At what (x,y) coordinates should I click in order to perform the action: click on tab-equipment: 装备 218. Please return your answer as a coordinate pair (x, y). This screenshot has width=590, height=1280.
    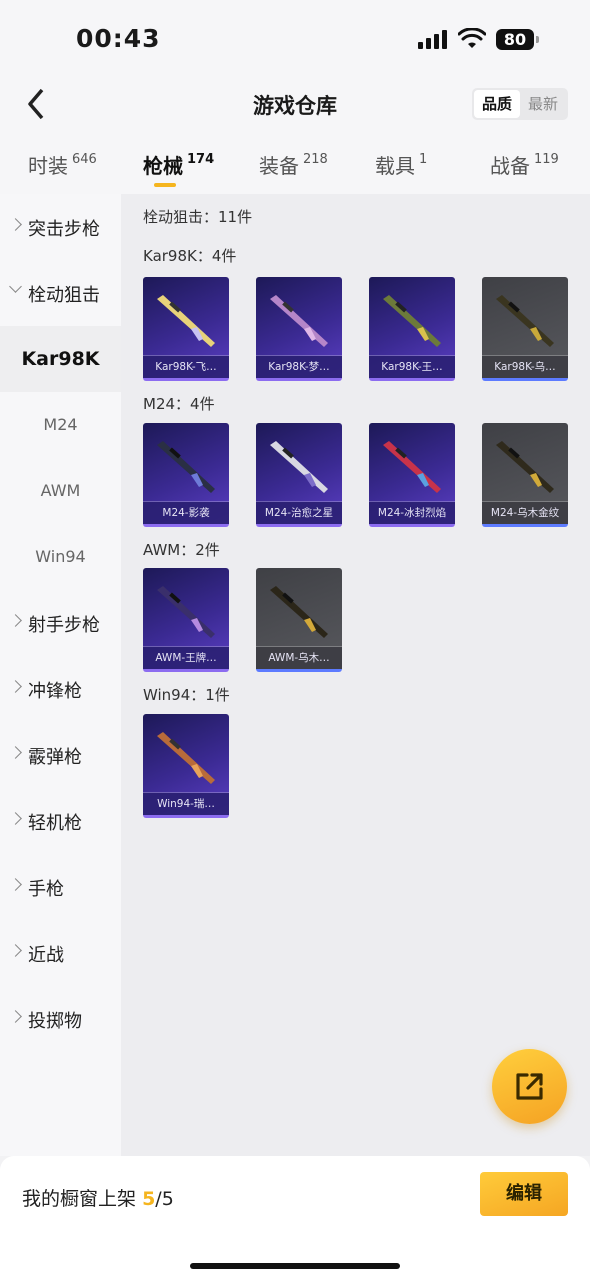
    Looking at the image, I should click on (293, 164).